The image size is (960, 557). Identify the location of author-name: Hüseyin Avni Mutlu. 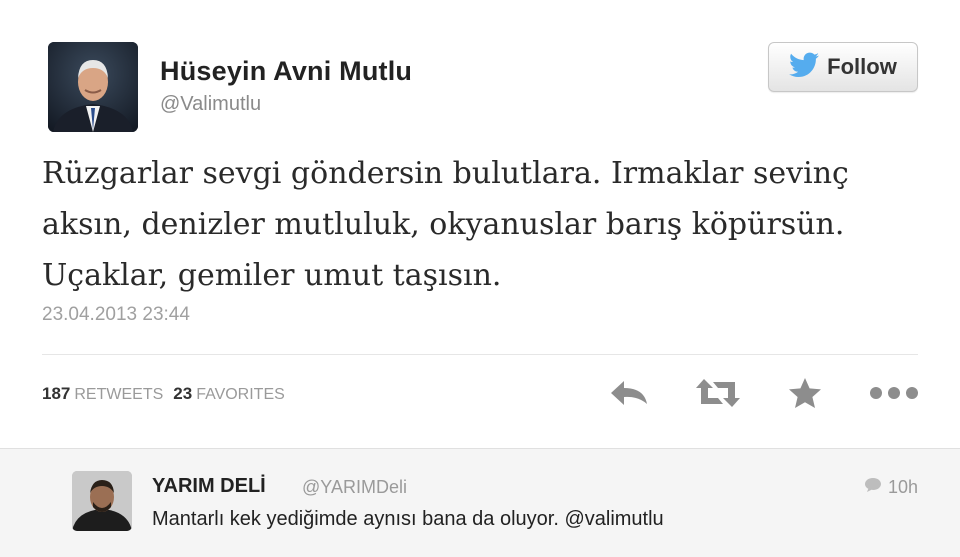
(286, 71).